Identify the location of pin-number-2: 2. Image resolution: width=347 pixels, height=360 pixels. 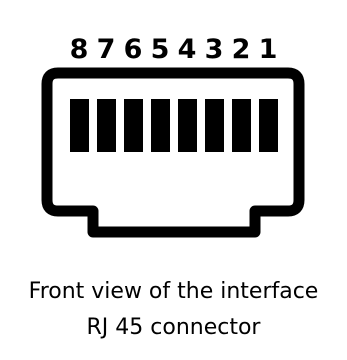
(241, 49).